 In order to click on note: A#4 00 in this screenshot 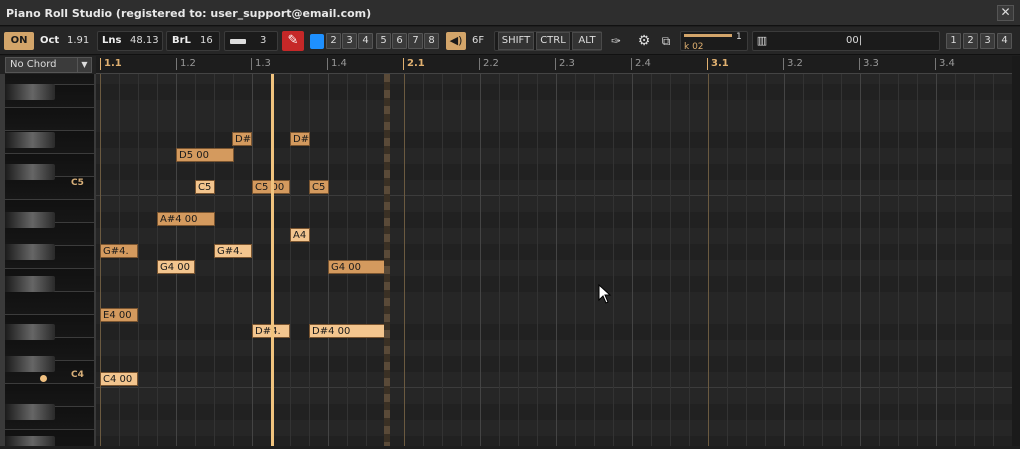, I will do `click(186, 219)`.